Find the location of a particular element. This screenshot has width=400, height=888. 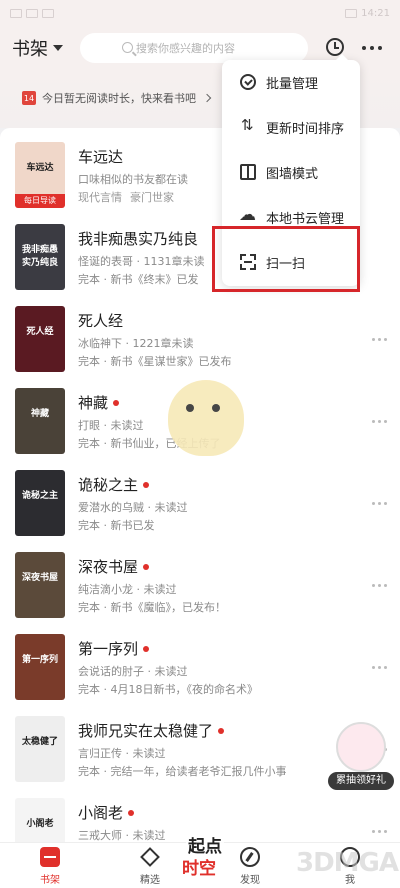

book-cover: 车远达 每日导读 is located at coordinates (40, 175).